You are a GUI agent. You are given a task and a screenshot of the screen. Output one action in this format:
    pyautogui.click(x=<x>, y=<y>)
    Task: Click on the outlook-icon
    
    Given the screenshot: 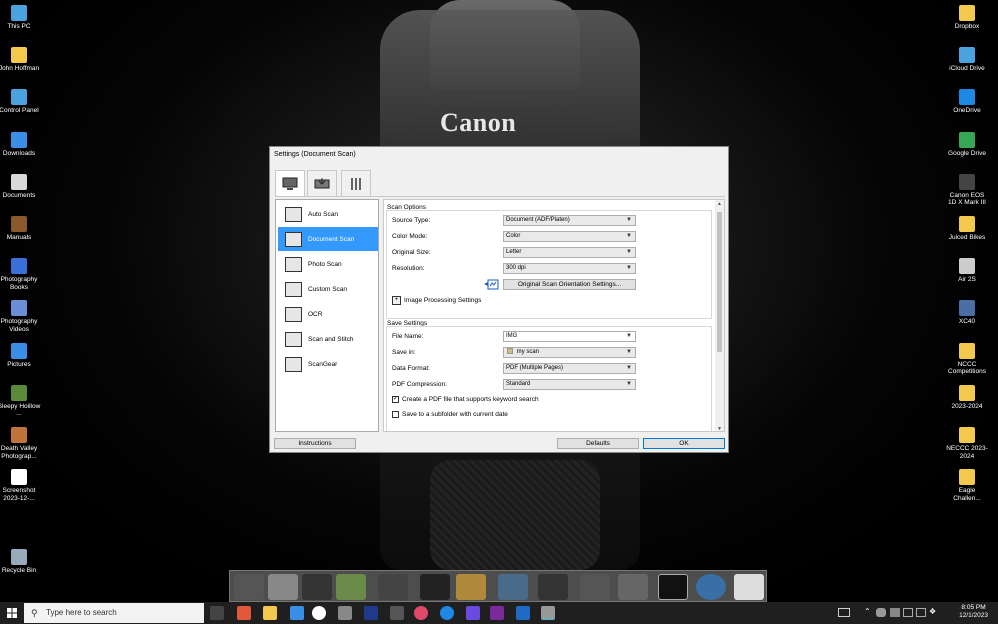 What is the action you would take?
    pyautogui.click(x=523, y=613)
    